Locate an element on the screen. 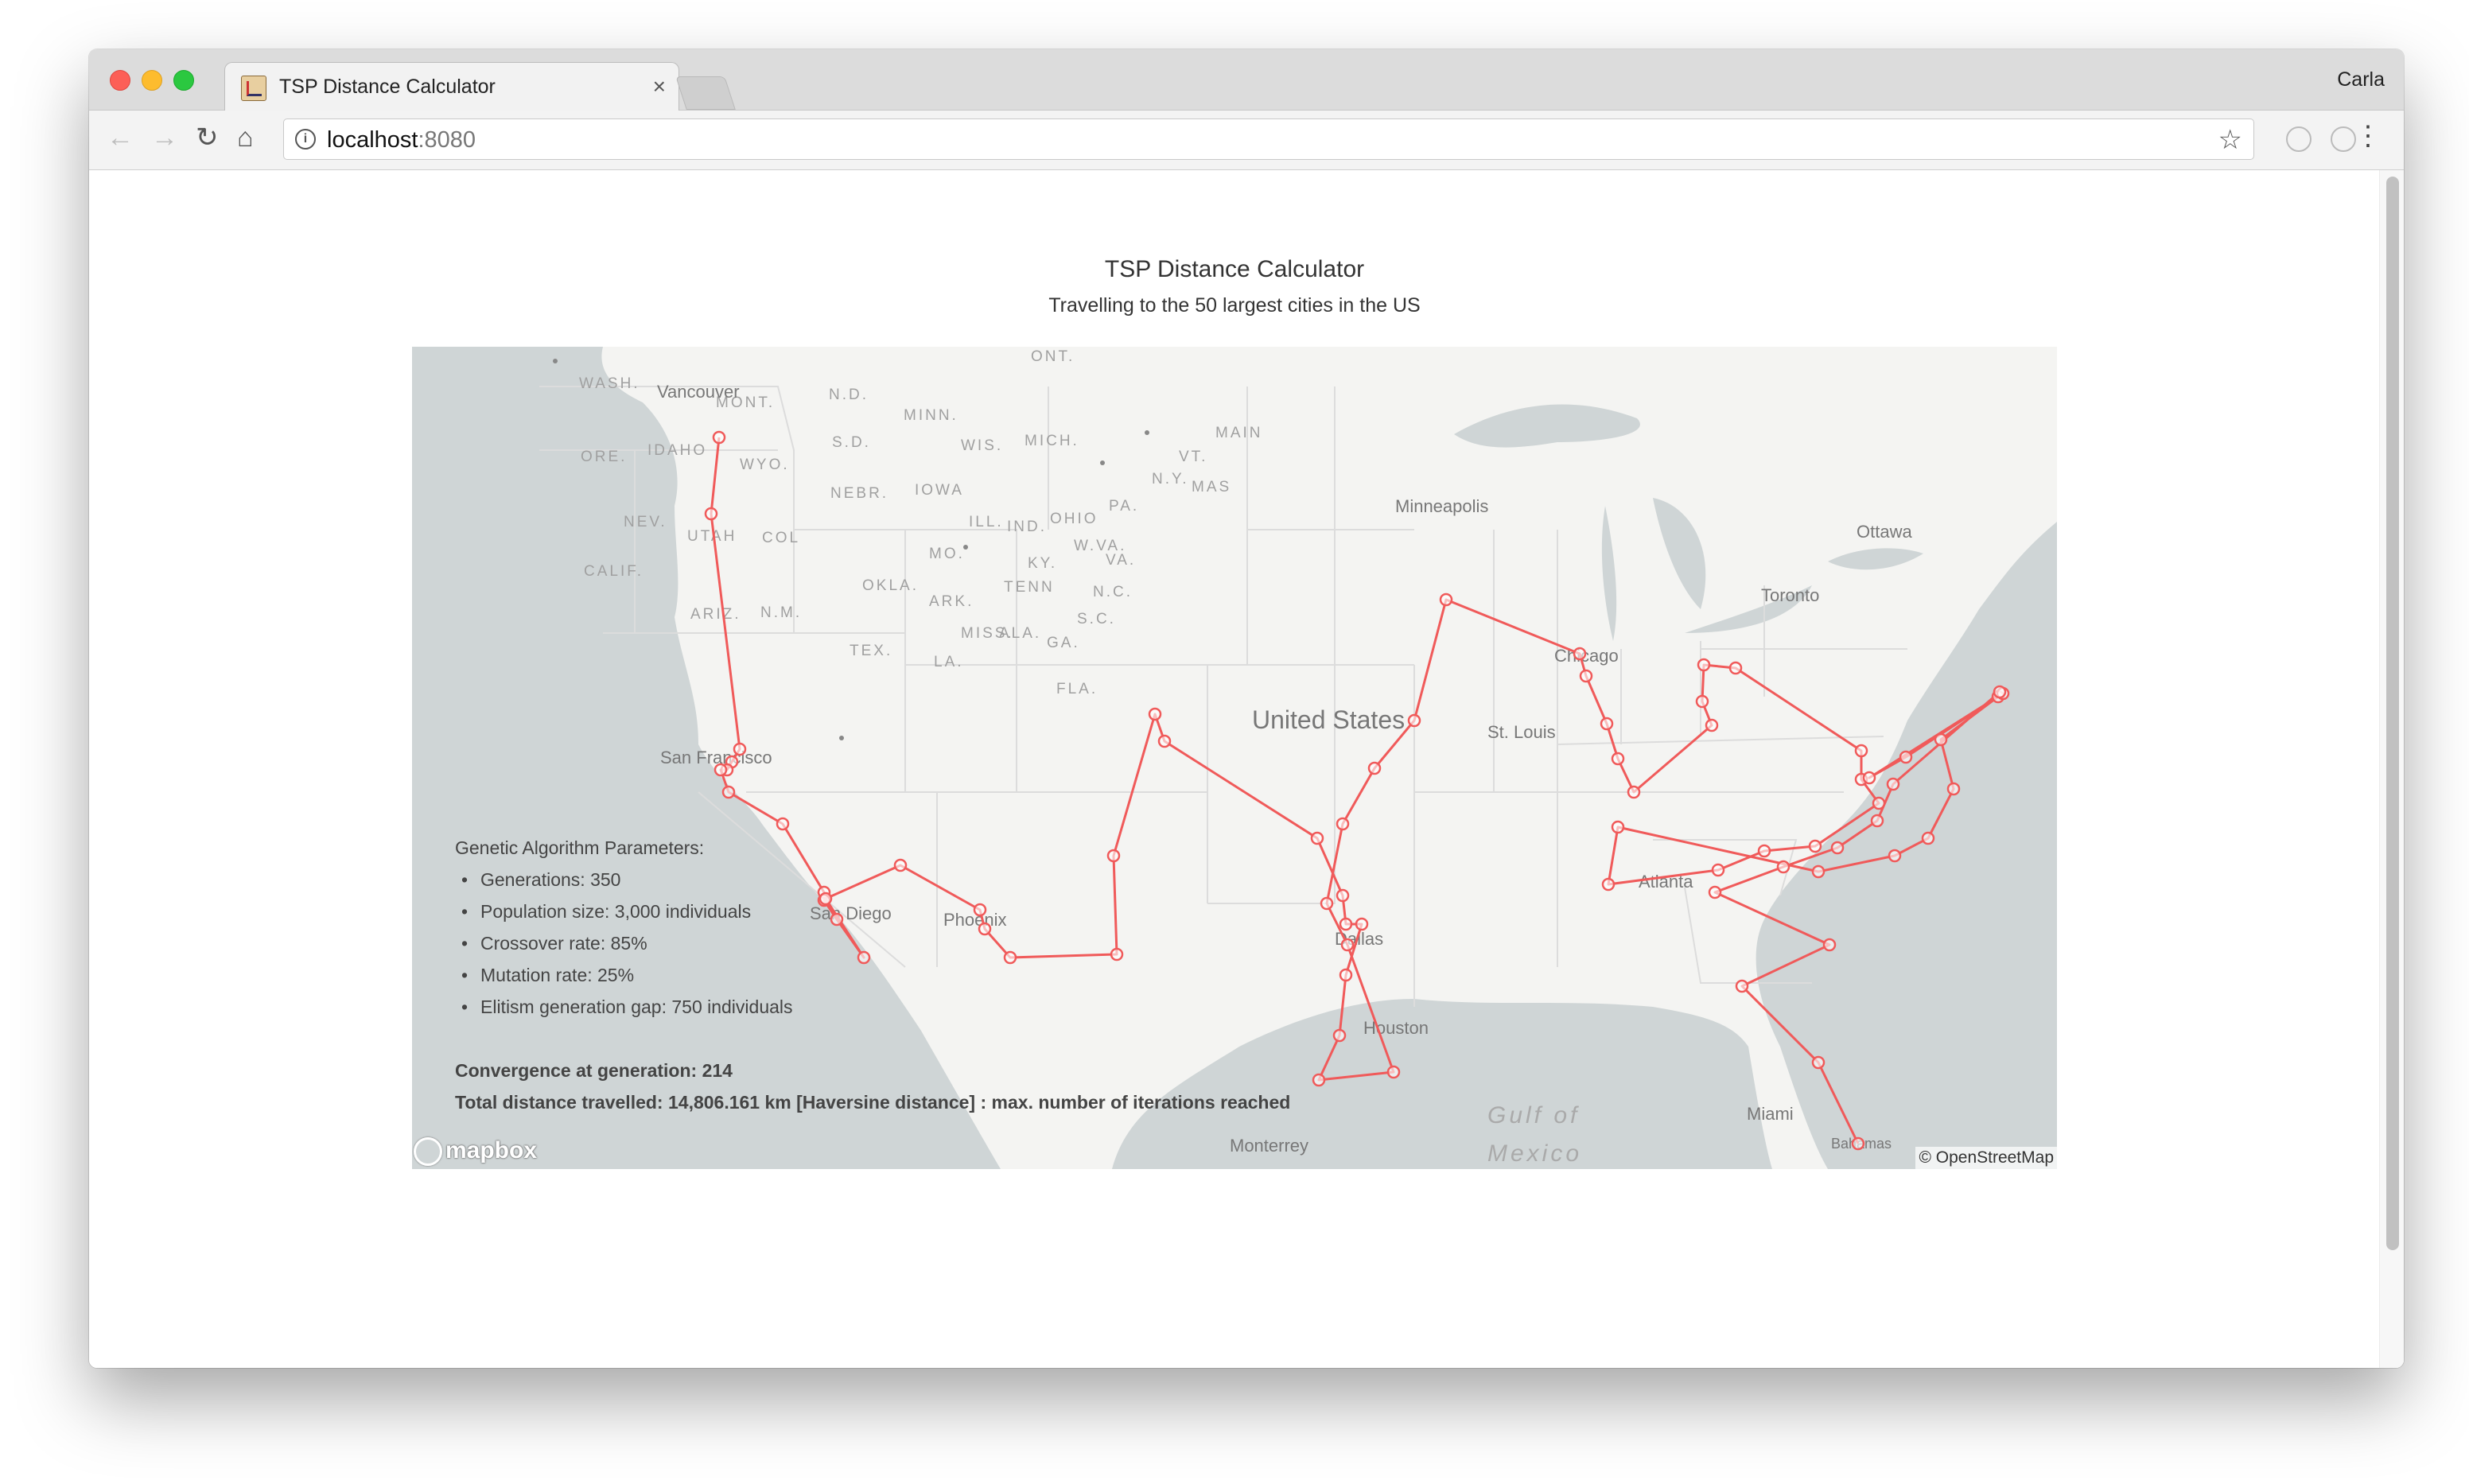 The image size is (2469, 1484). parameters-heading: Genetic Algorithm Parameters: is located at coordinates (580, 847).